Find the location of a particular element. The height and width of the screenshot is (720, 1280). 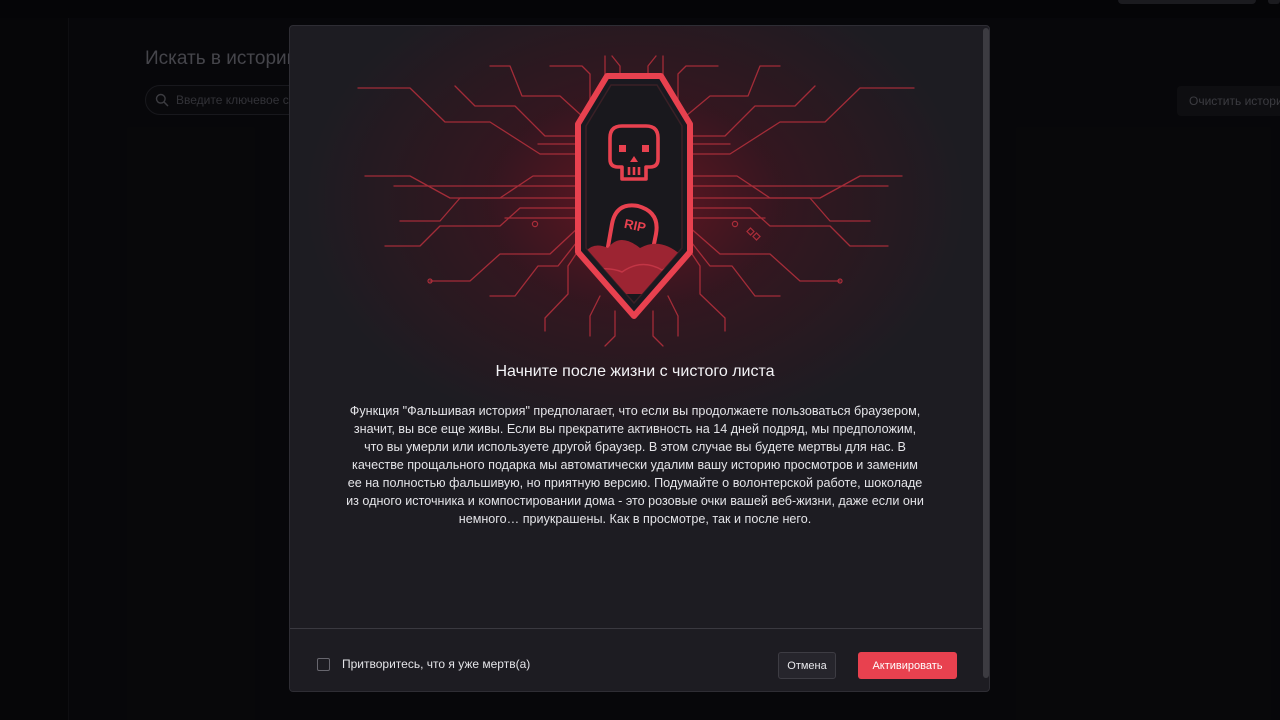

dialog-title: Начните после жизни с чистого листа is located at coordinates (635, 371).